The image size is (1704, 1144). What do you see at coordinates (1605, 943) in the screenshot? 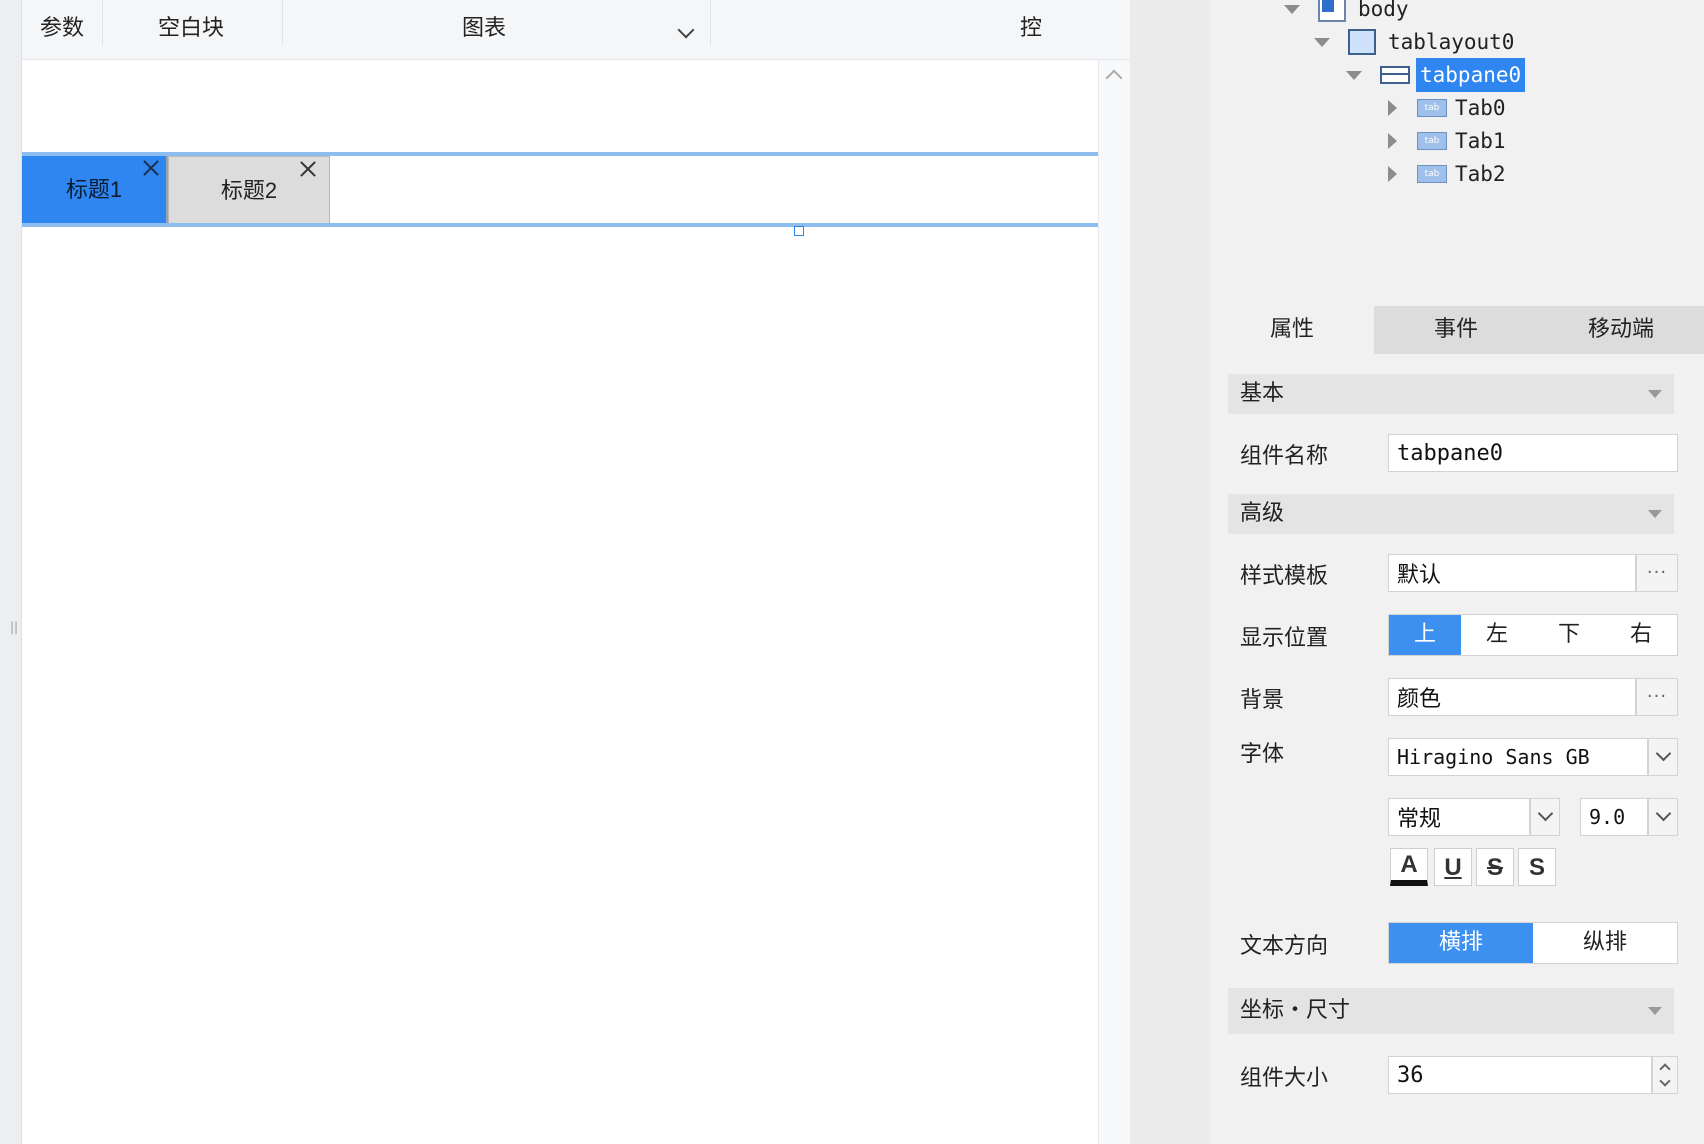
I see `direction-vertical-option: 纵排` at bounding box center [1605, 943].